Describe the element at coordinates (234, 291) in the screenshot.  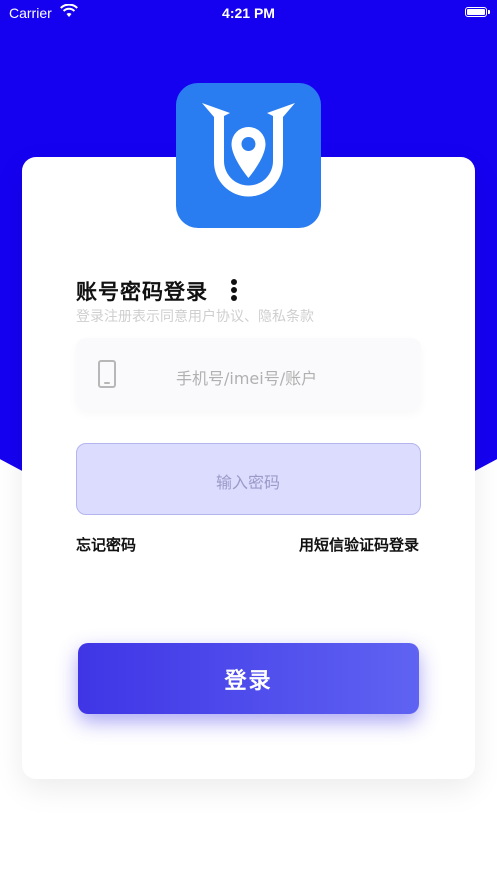
I see `more-icon` at that location.